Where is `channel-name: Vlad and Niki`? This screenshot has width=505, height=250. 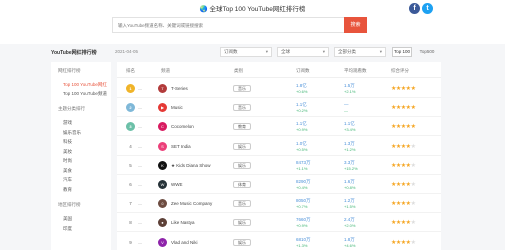 channel-name: Vlad and Niki is located at coordinates (184, 242).